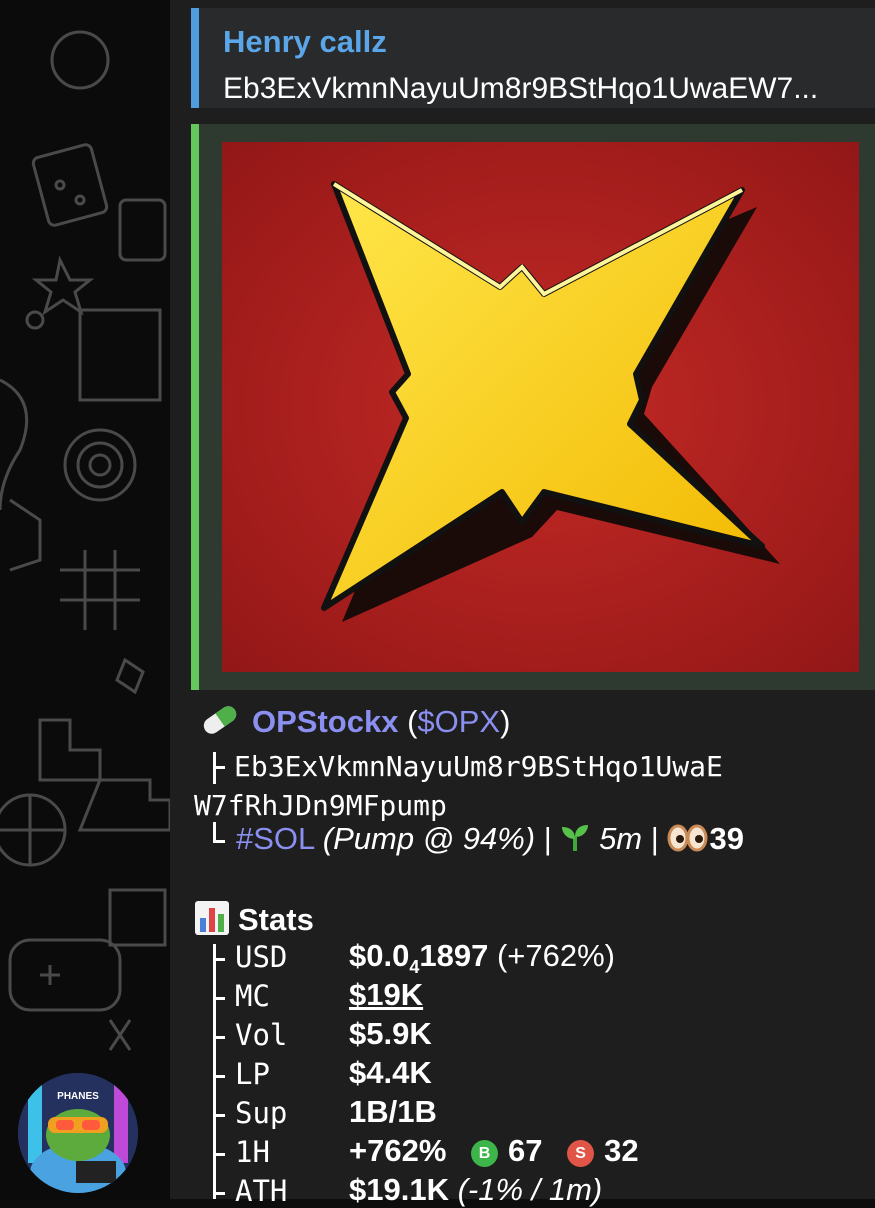 This screenshot has height=1208, width=875. I want to click on stat-label-mc: MC, so click(252, 996).